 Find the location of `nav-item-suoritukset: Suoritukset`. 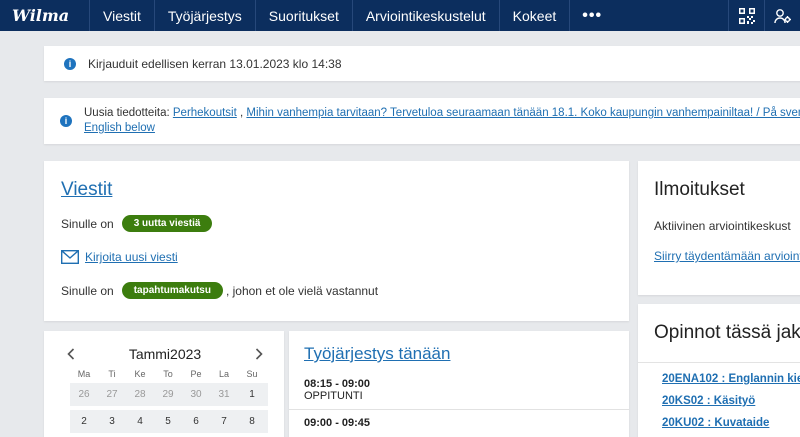

nav-item-suoritukset: Suoritukset is located at coordinates (304, 15).